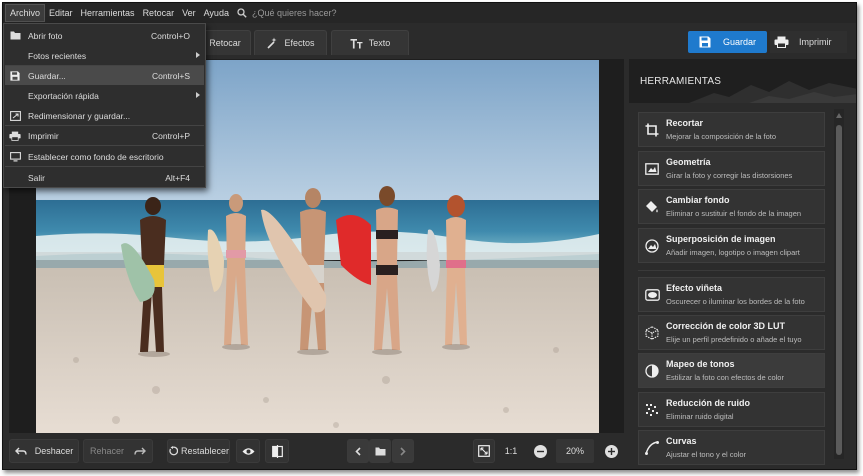 The width and height of the screenshot is (863, 476). Describe the element at coordinates (705, 42) in the screenshot. I see `save-icon` at that location.